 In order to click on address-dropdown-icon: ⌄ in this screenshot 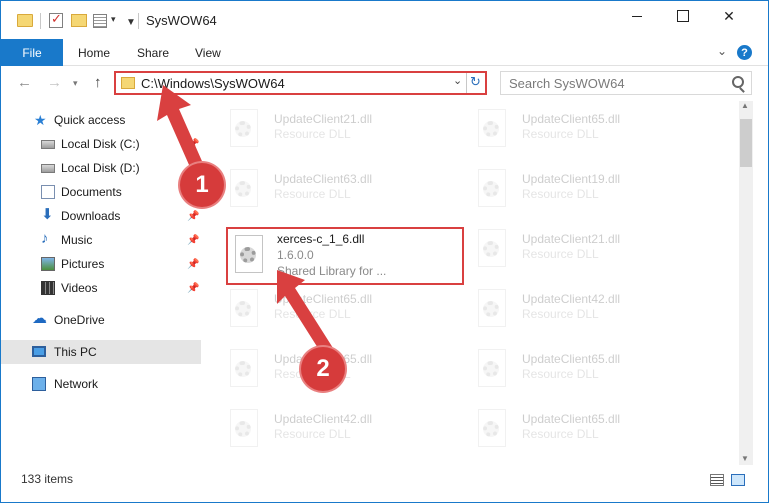, I will do `click(457, 80)`.